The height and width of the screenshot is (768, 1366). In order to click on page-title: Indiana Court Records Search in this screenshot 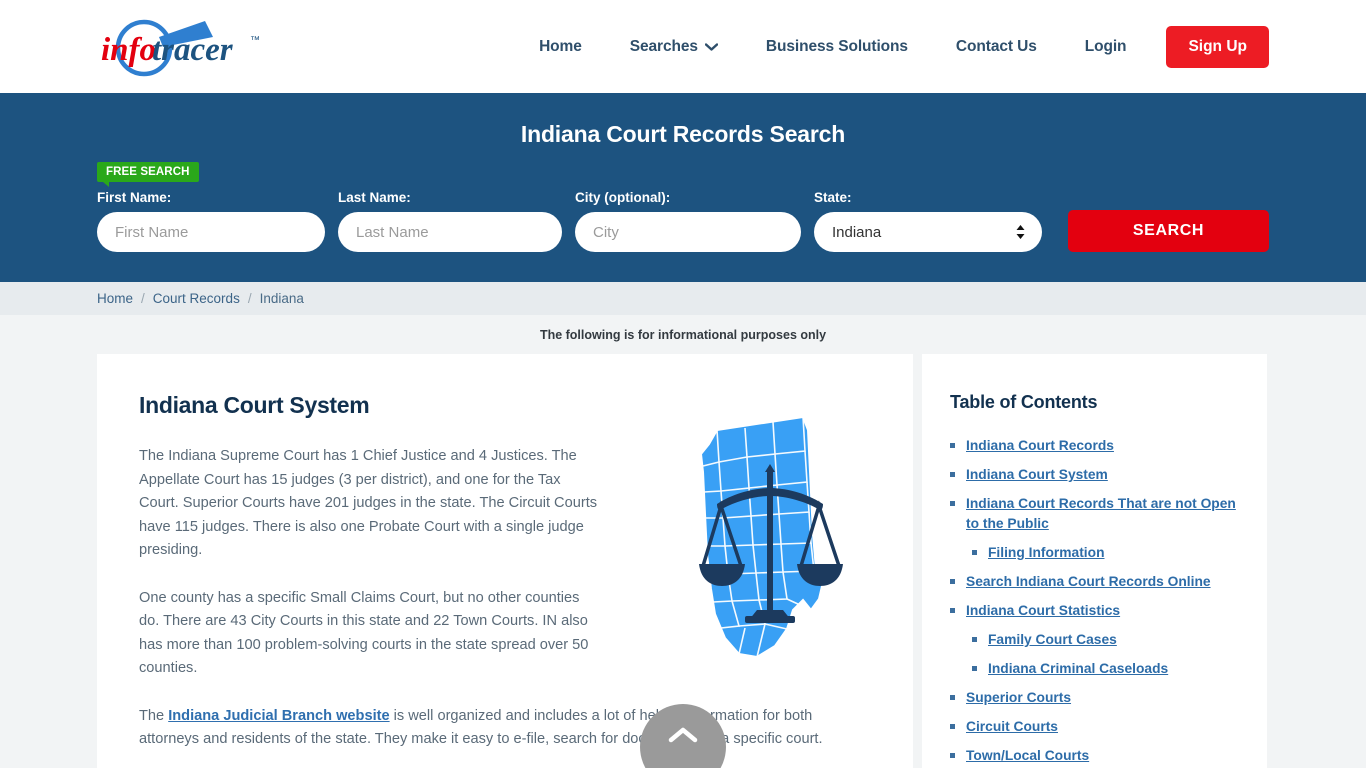, I will do `click(683, 134)`.